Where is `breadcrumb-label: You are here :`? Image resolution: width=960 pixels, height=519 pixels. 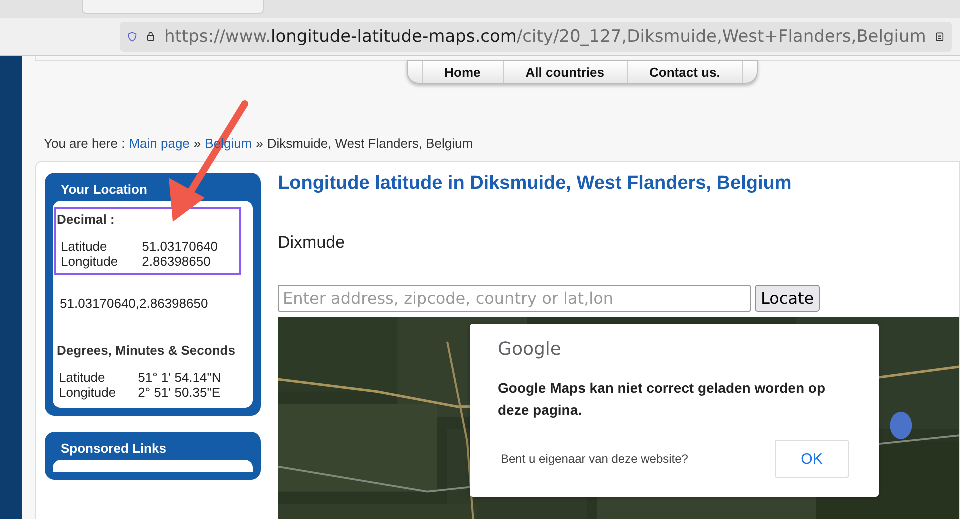 breadcrumb-label: You are here : is located at coordinates (85, 143).